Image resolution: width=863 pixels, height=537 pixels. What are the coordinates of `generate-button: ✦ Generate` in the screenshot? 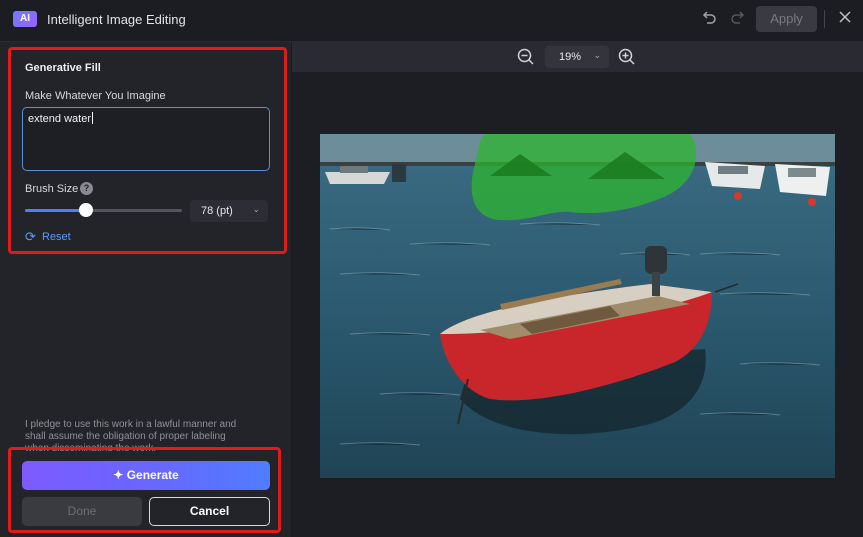 It's located at (146, 475).